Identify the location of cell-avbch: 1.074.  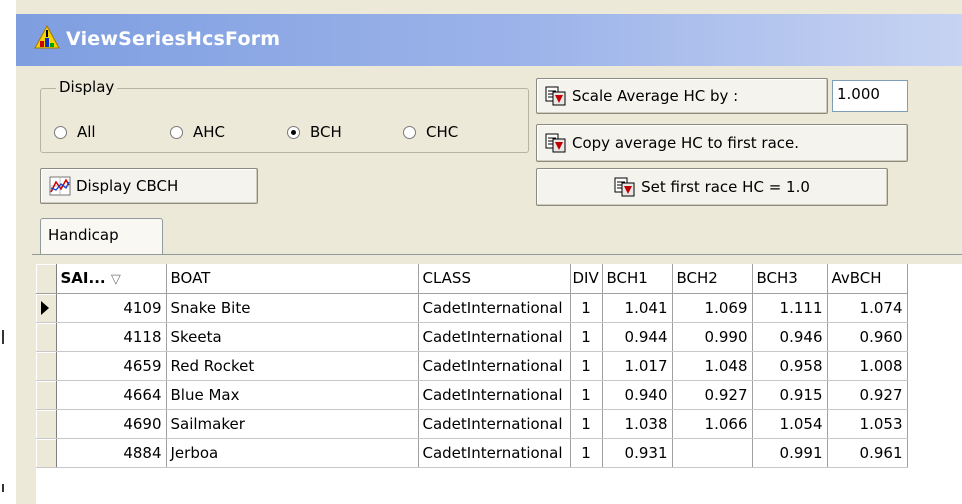
(867, 308).